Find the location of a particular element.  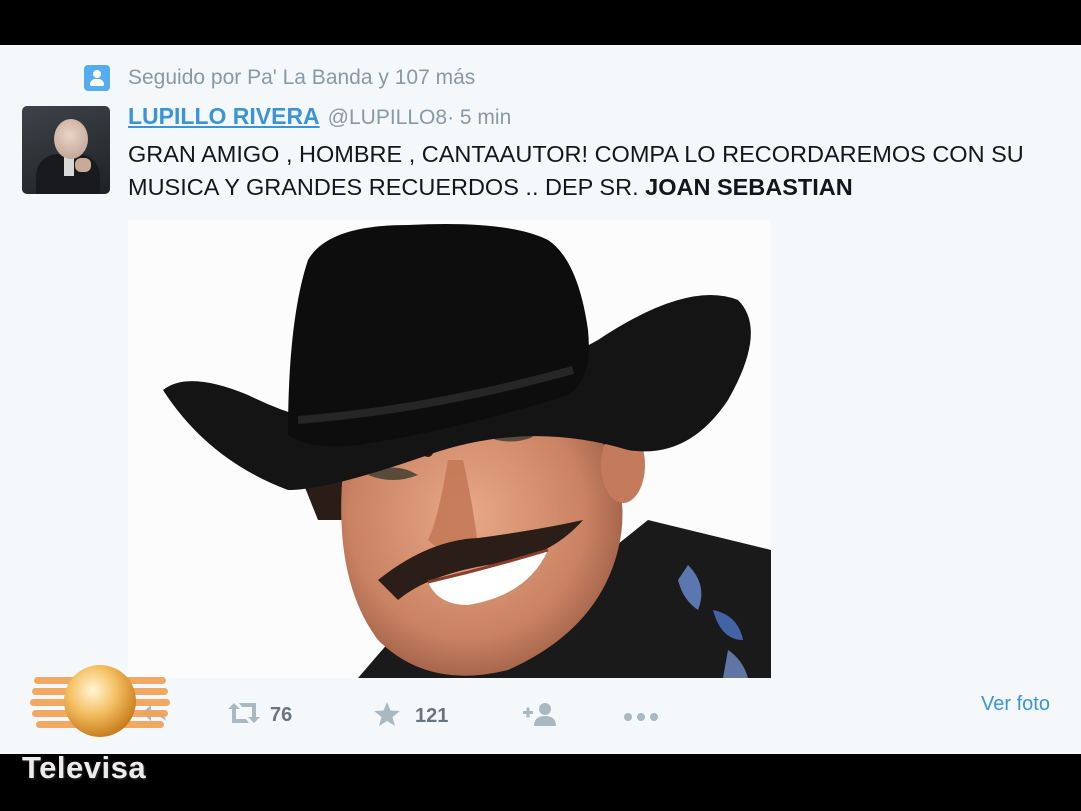

favorite-button: 121 is located at coordinates (410, 716).